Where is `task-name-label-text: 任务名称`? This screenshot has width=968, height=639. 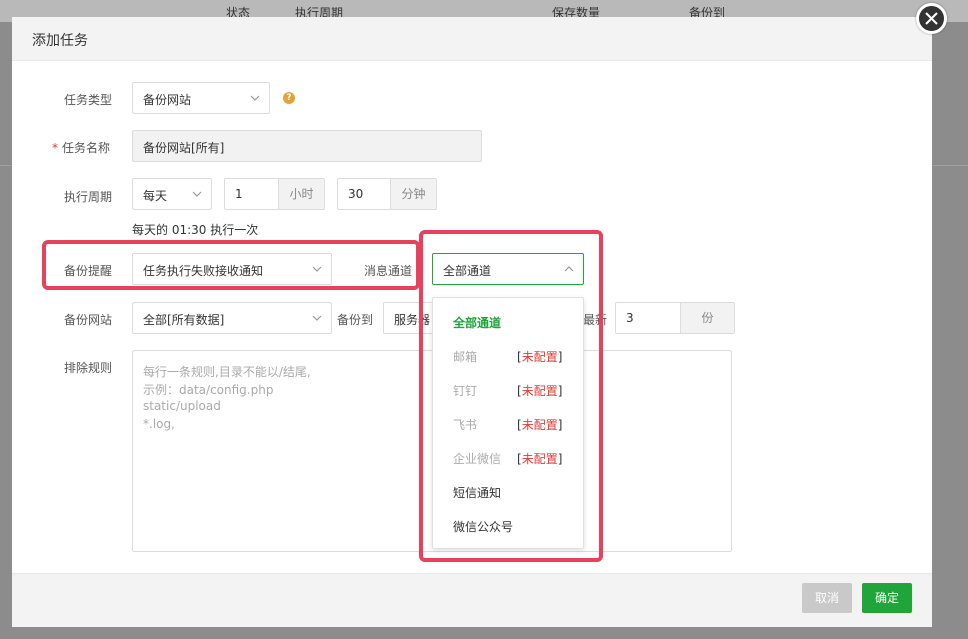 task-name-label-text: 任务名称 is located at coordinates (86, 148).